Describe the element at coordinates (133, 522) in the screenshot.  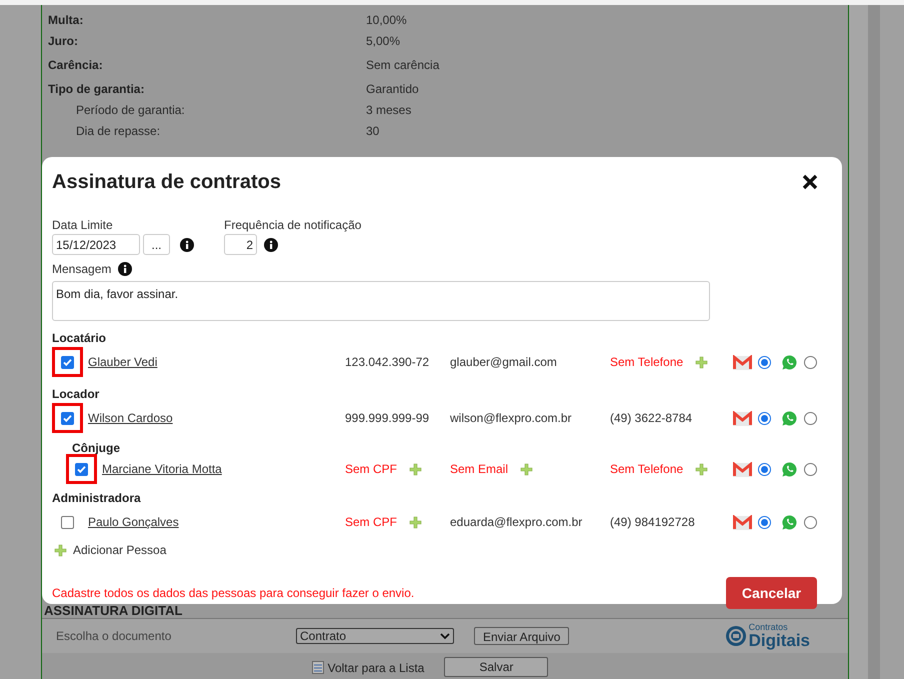
I see `person-link: Paulo Gonçalves` at that location.